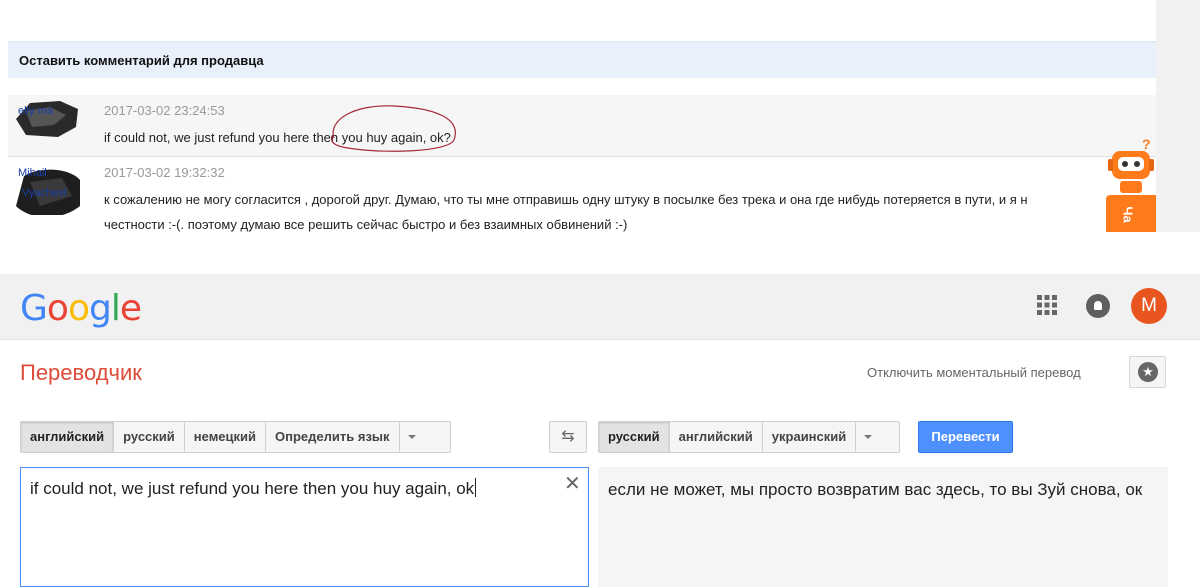 This screenshot has width=1200, height=587. What do you see at coordinates (35, 111) in the screenshot?
I see `comment-username: elly ma` at bounding box center [35, 111].